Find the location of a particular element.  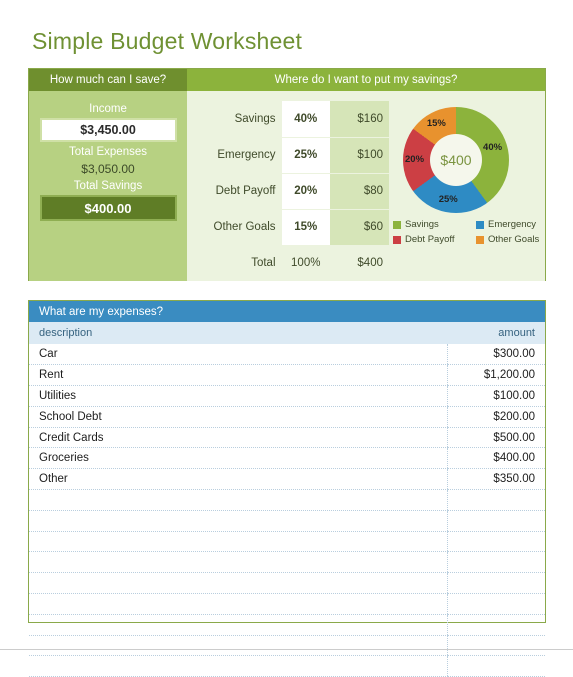

total-savings-label: Total Savings is located at coordinates (108, 186).